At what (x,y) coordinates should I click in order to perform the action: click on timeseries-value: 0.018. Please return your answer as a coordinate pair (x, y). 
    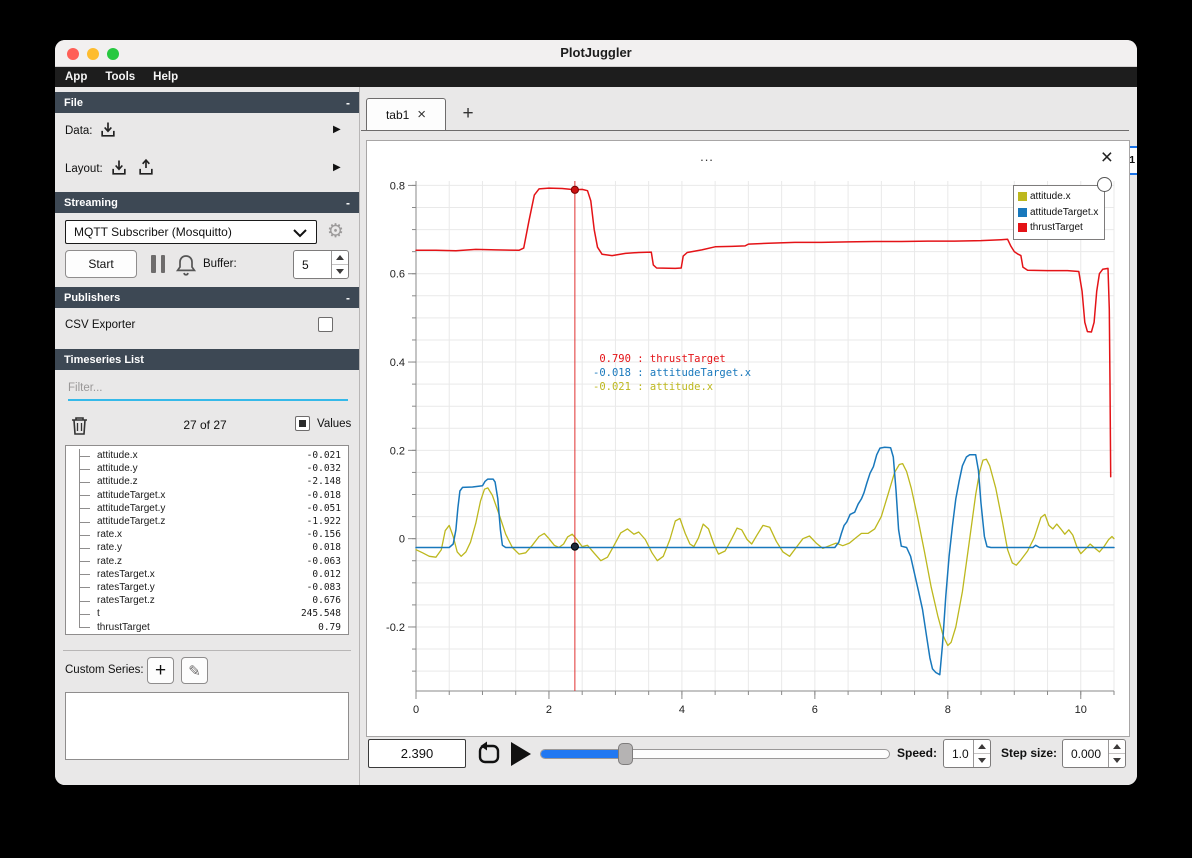
    Looking at the image, I should click on (326, 548).